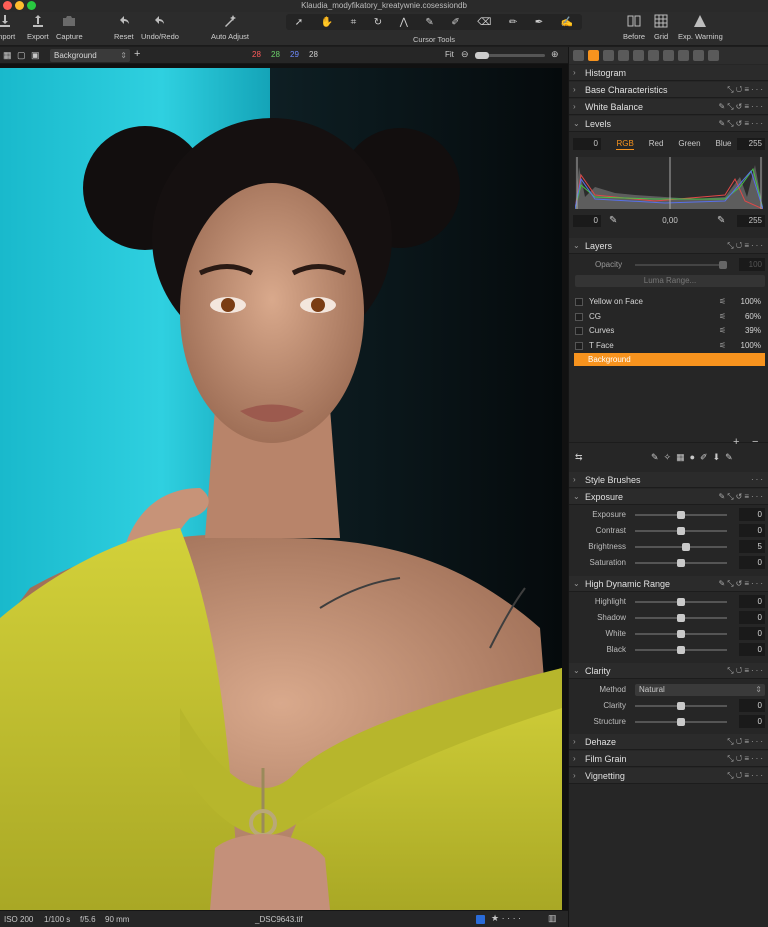 The image size is (768, 927). I want to click on levels-input-high: 255, so click(751, 144).